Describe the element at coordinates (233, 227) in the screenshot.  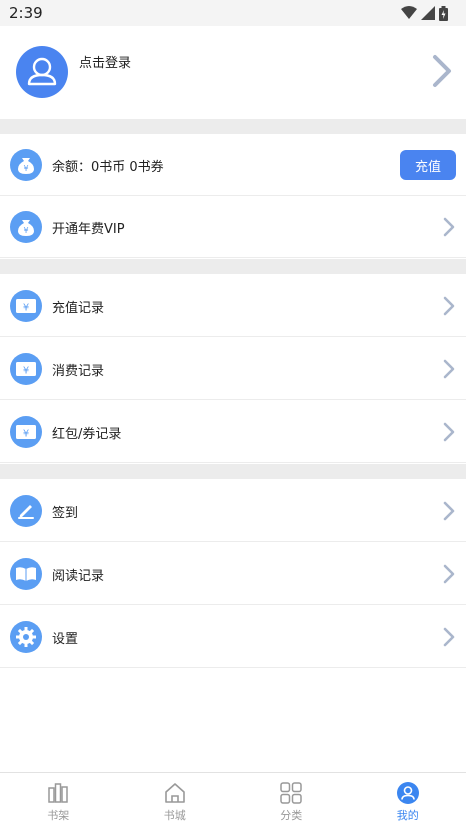
I see `vip-row: ¥ 开通年费VIP` at that location.